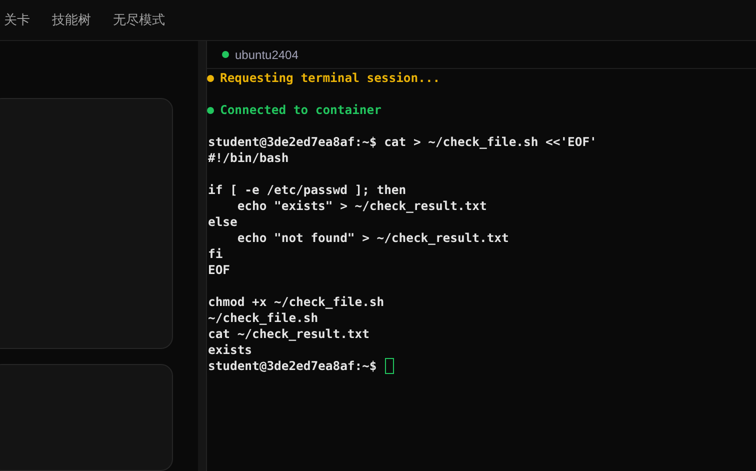 The height and width of the screenshot is (471, 756). What do you see at coordinates (223, 222) in the screenshot?
I see `terminal-line: else` at bounding box center [223, 222].